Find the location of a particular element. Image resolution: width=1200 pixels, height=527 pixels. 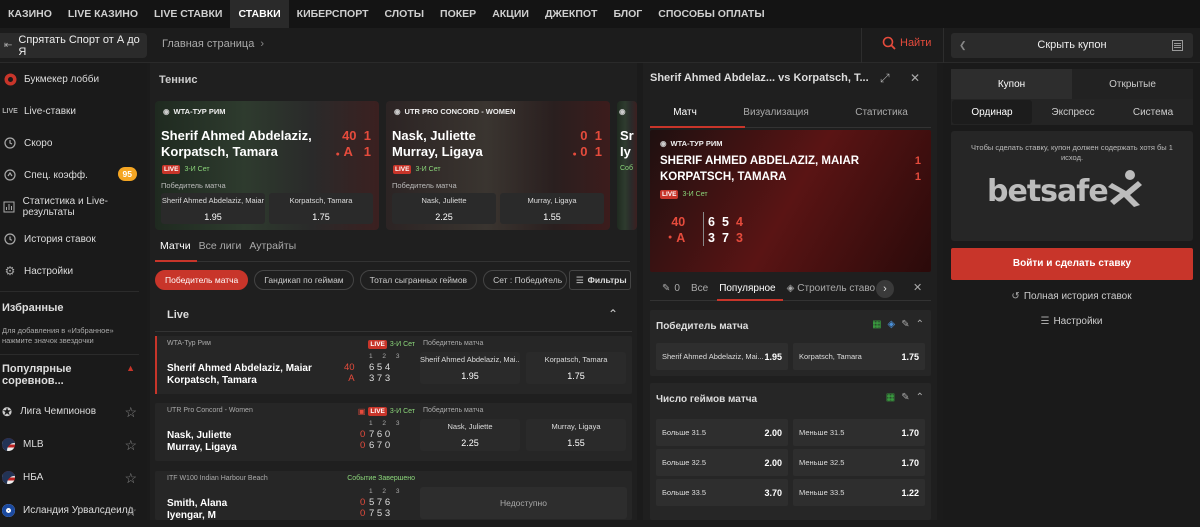

full-history-link: ↺ Полная история ставок is located at coordinates (1071, 296).